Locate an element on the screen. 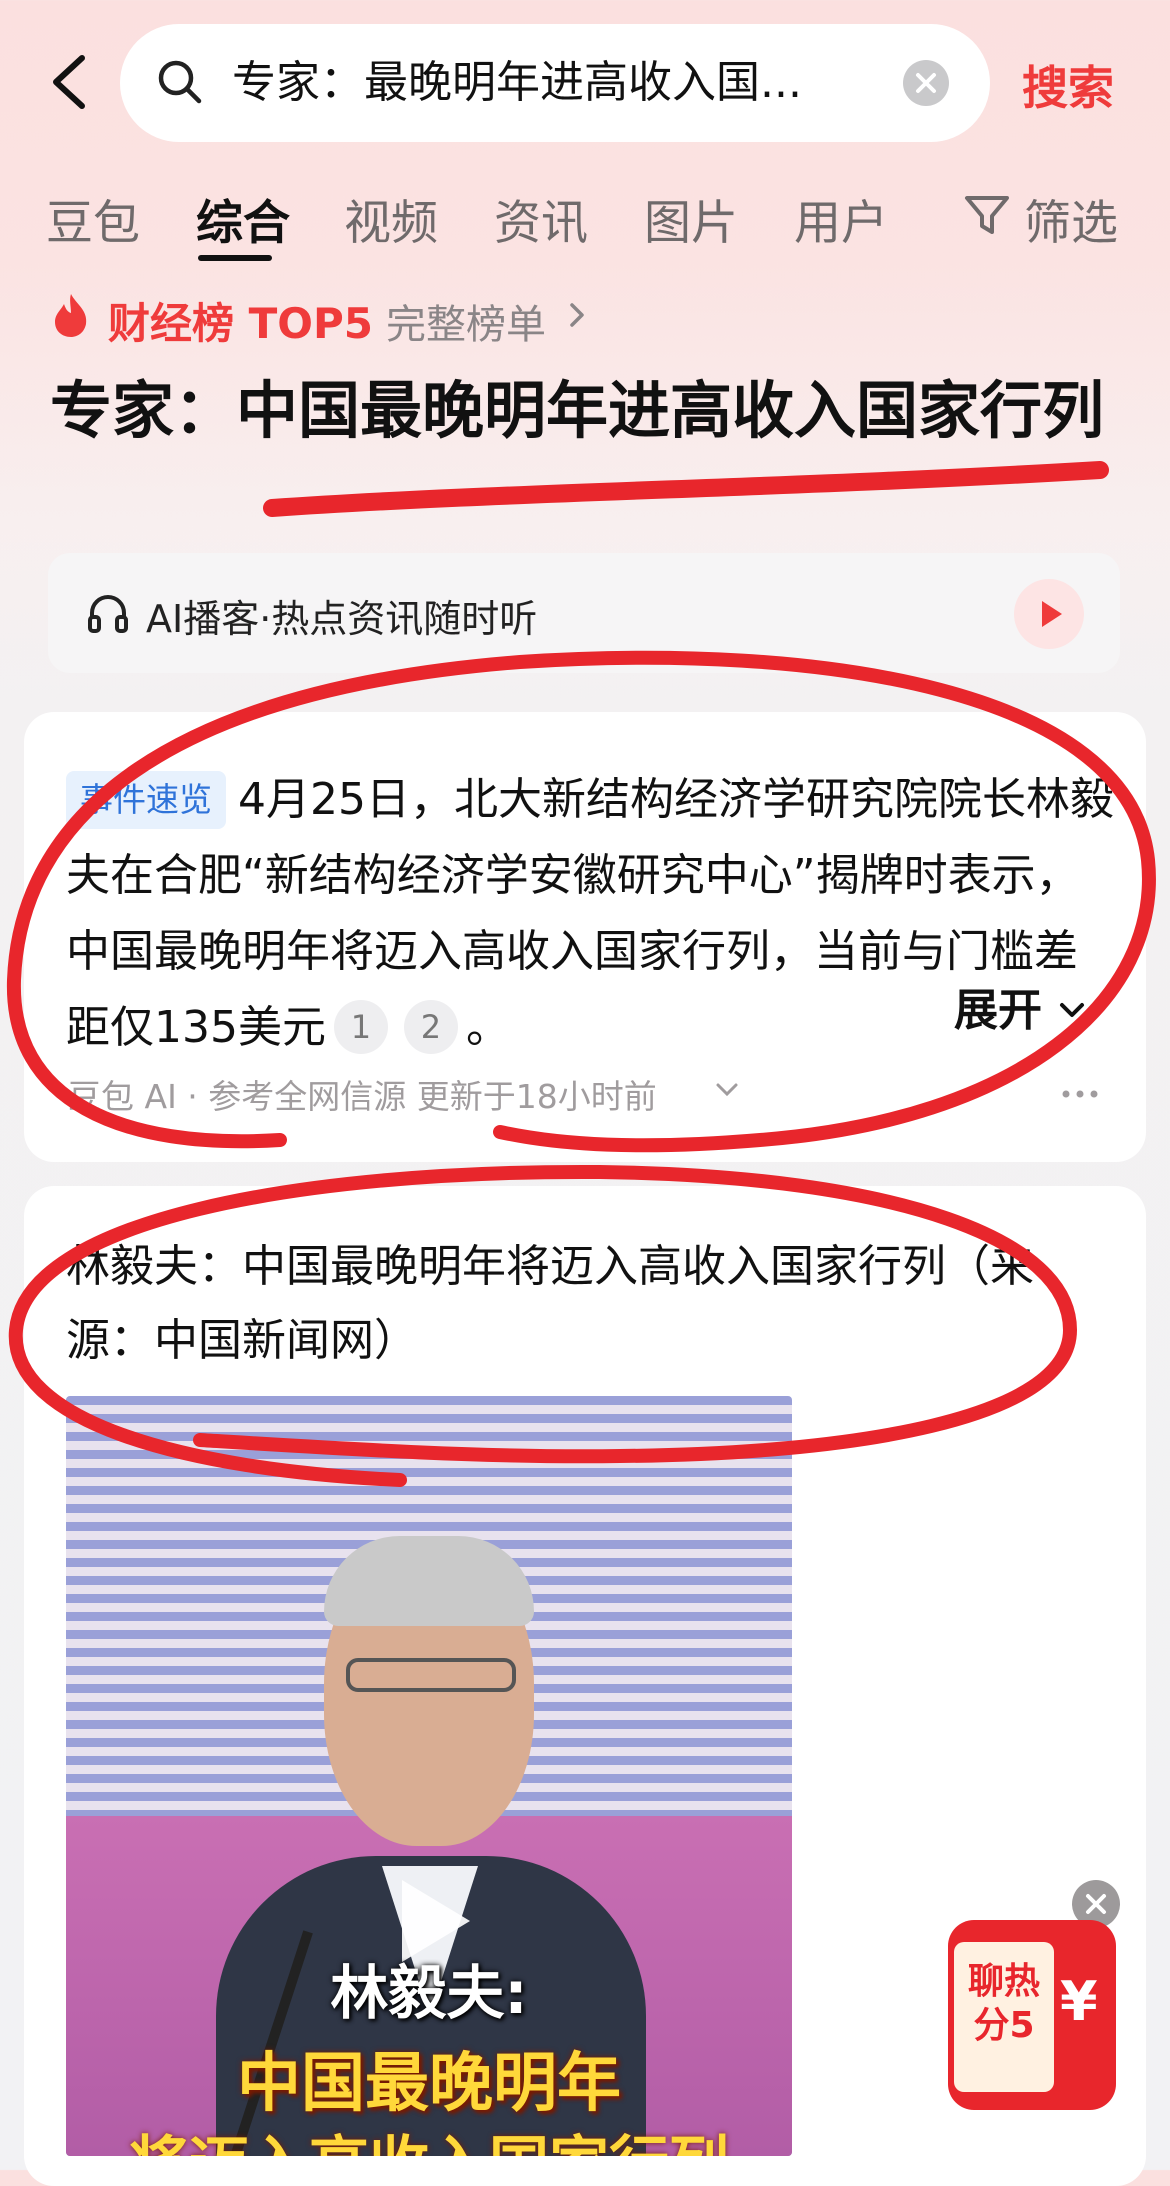 The image size is (1170, 2186). rank-label: 财经榜 TOP5 is located at coordinates (240, 323).